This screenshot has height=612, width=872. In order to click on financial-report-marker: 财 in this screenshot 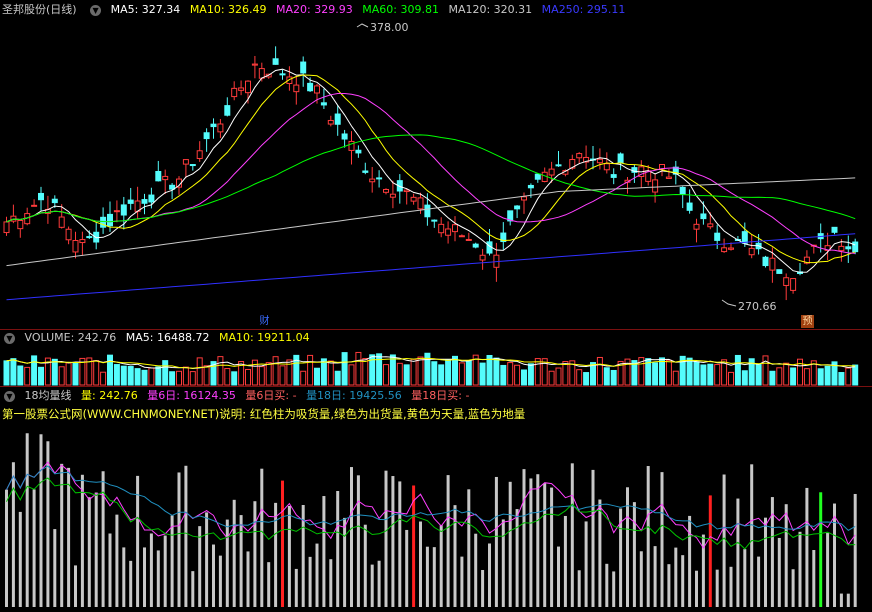, I will do `click(264, 321)`.